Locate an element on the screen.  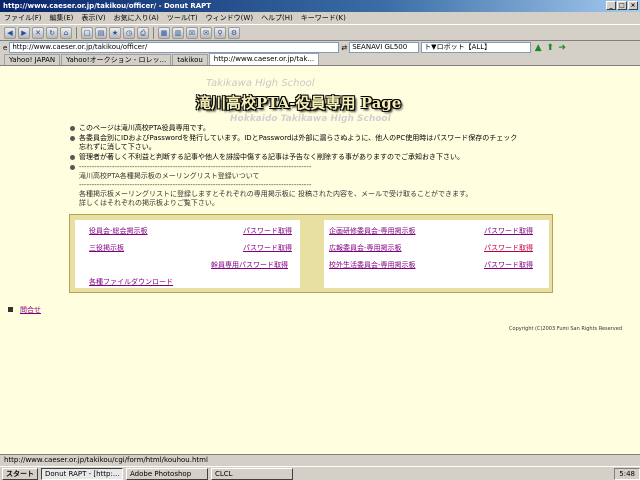
arrow-up-icon: ▲ is located at coordinates (538, 48).